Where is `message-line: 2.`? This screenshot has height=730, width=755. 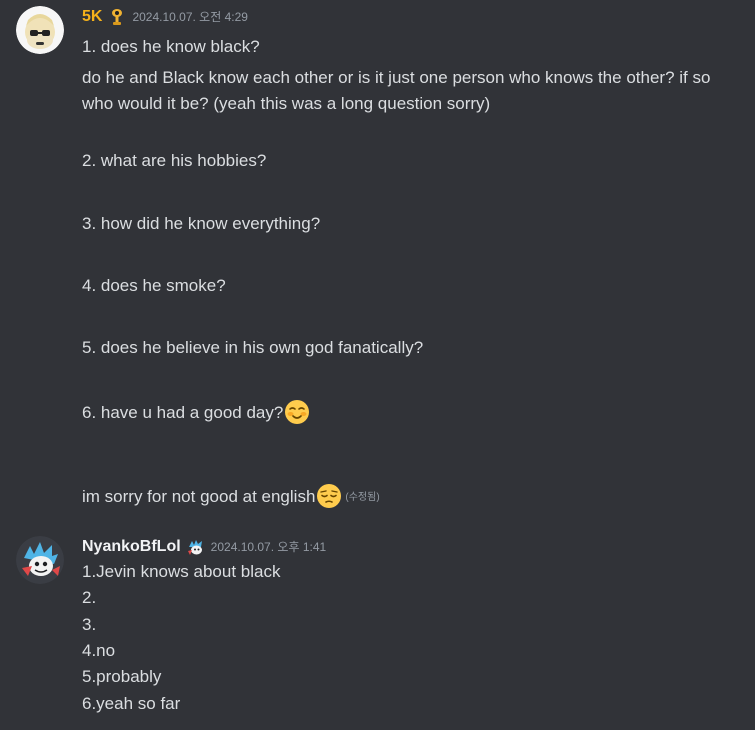 message-line: 2. is located at coordinates (89, 597).